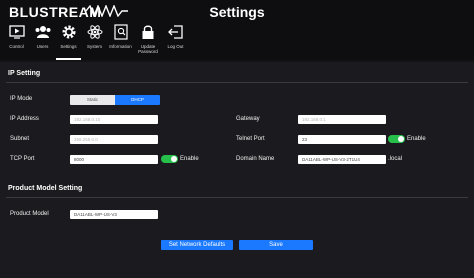 Image resolution: width=474 pixels, height=278 pixels. I want to click on nav-item-information: Information, so click(120, 41).